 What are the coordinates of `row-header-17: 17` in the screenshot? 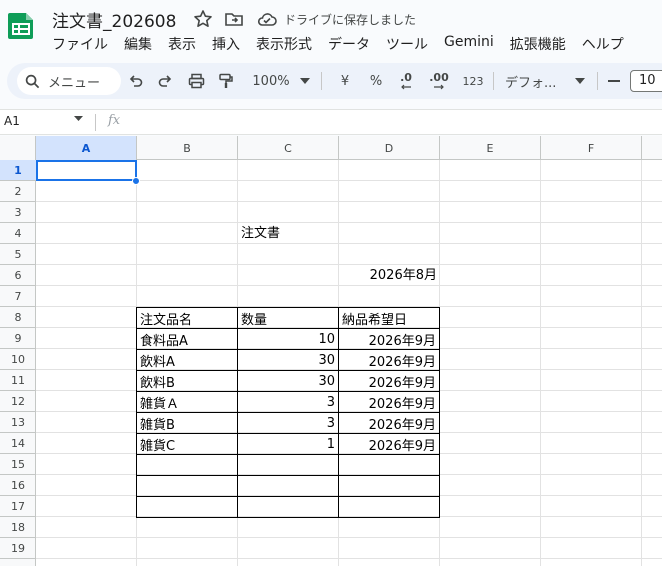 It's located at (18, 506).